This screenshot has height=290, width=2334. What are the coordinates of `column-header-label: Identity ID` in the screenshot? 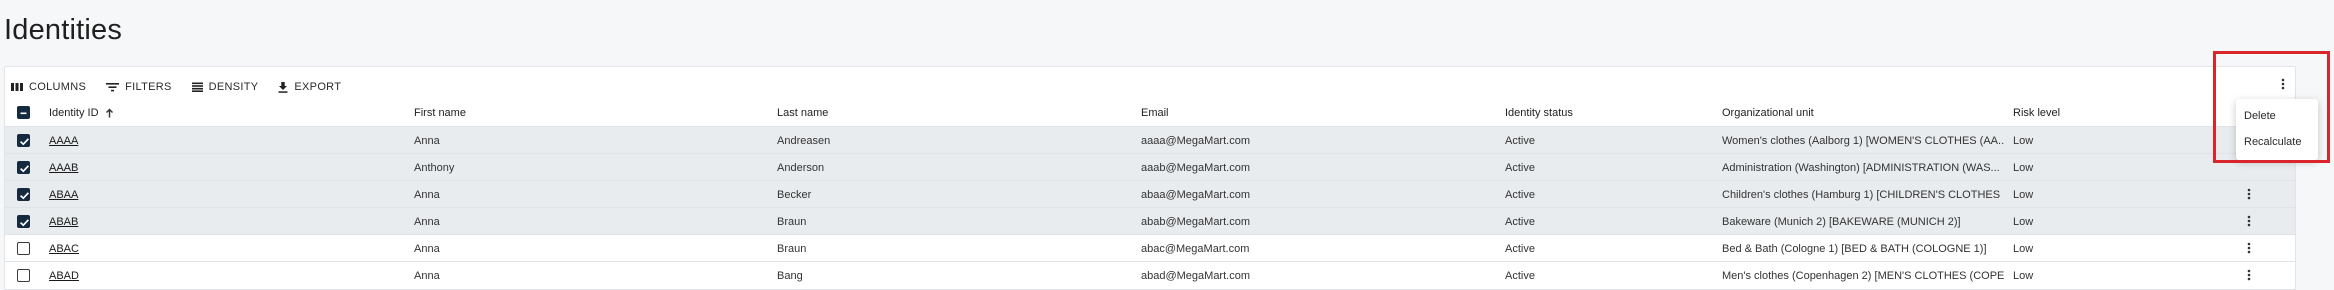 It's located at (74, 113).